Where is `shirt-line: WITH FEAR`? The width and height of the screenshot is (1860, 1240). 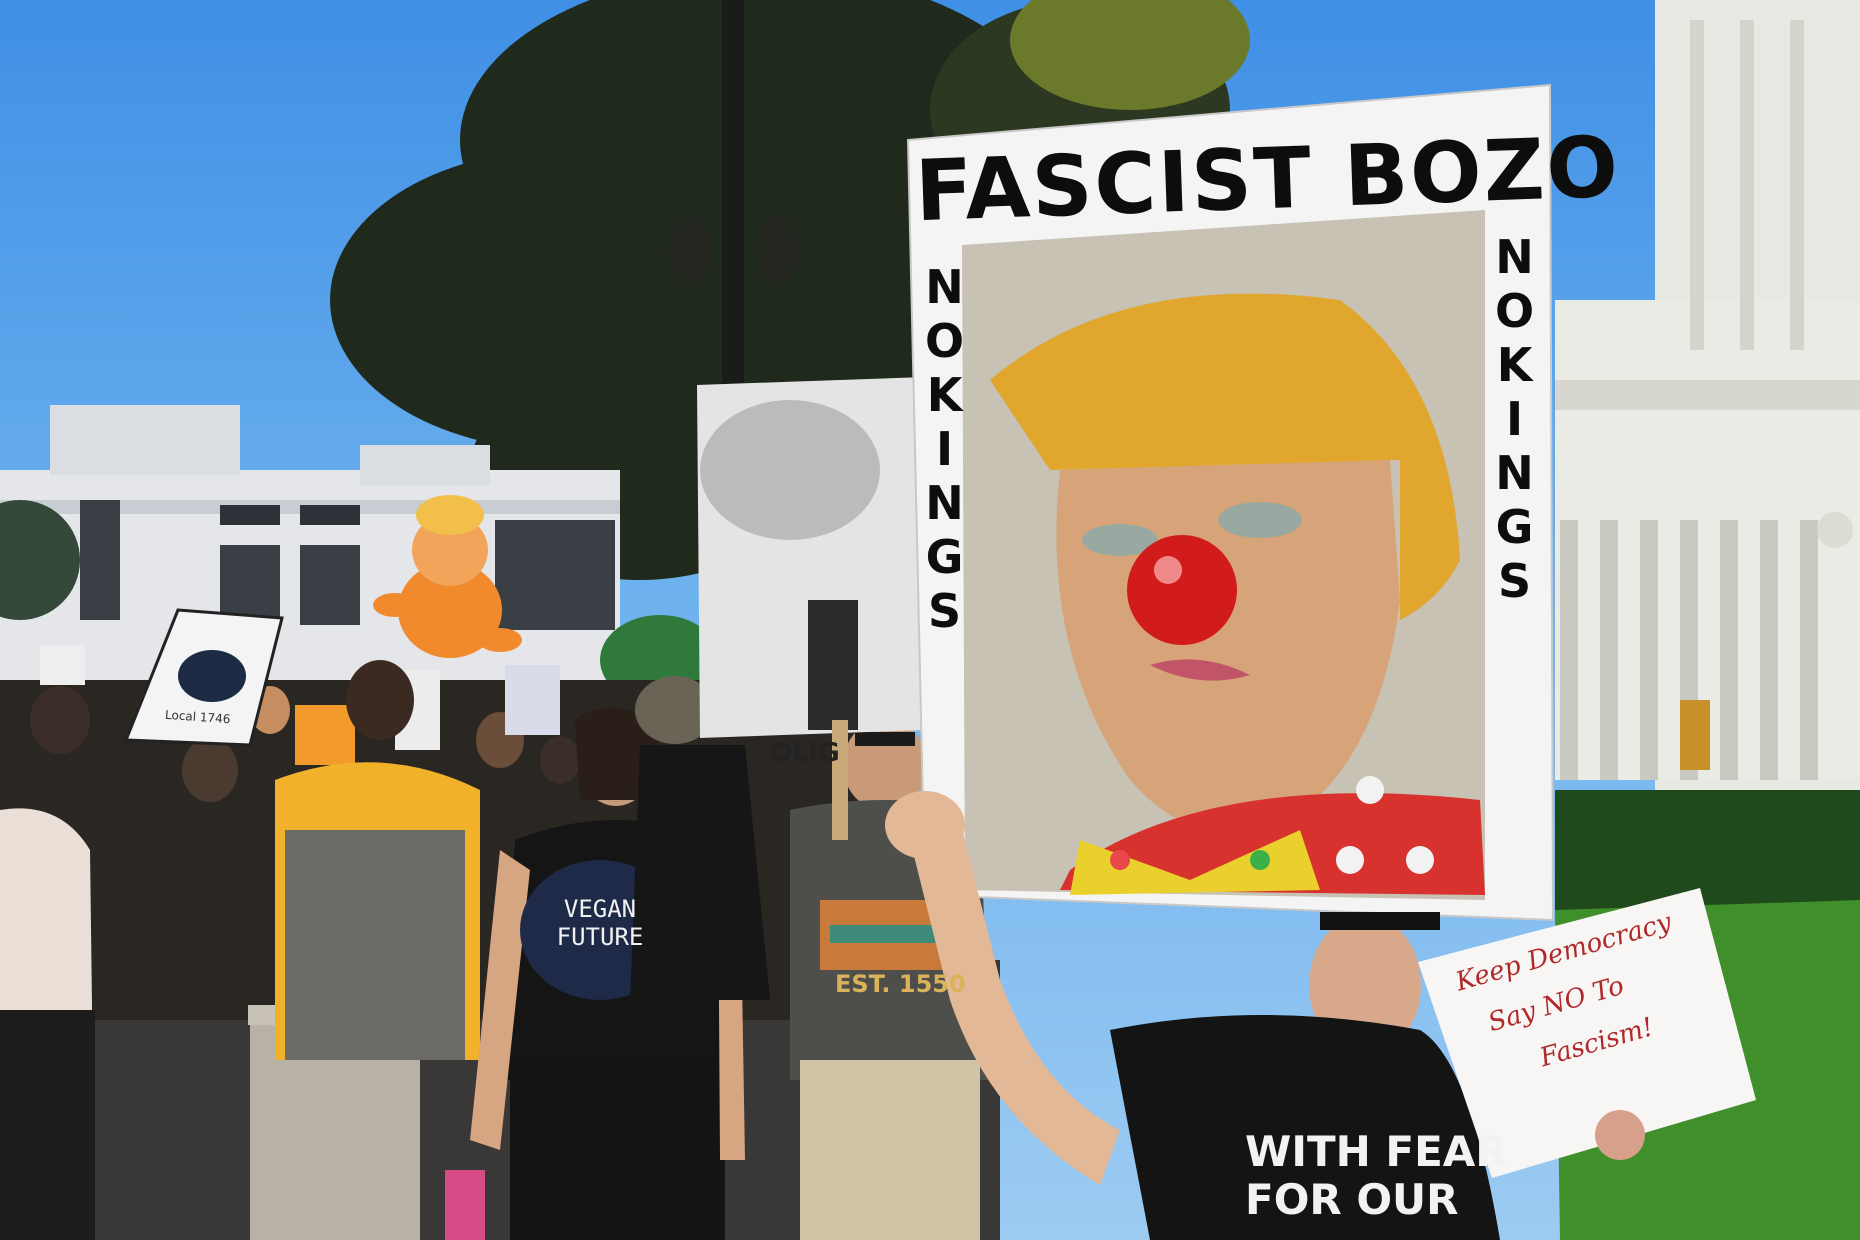 shirt-line: WITH FEAR is located at coordinates (1376, 1151).